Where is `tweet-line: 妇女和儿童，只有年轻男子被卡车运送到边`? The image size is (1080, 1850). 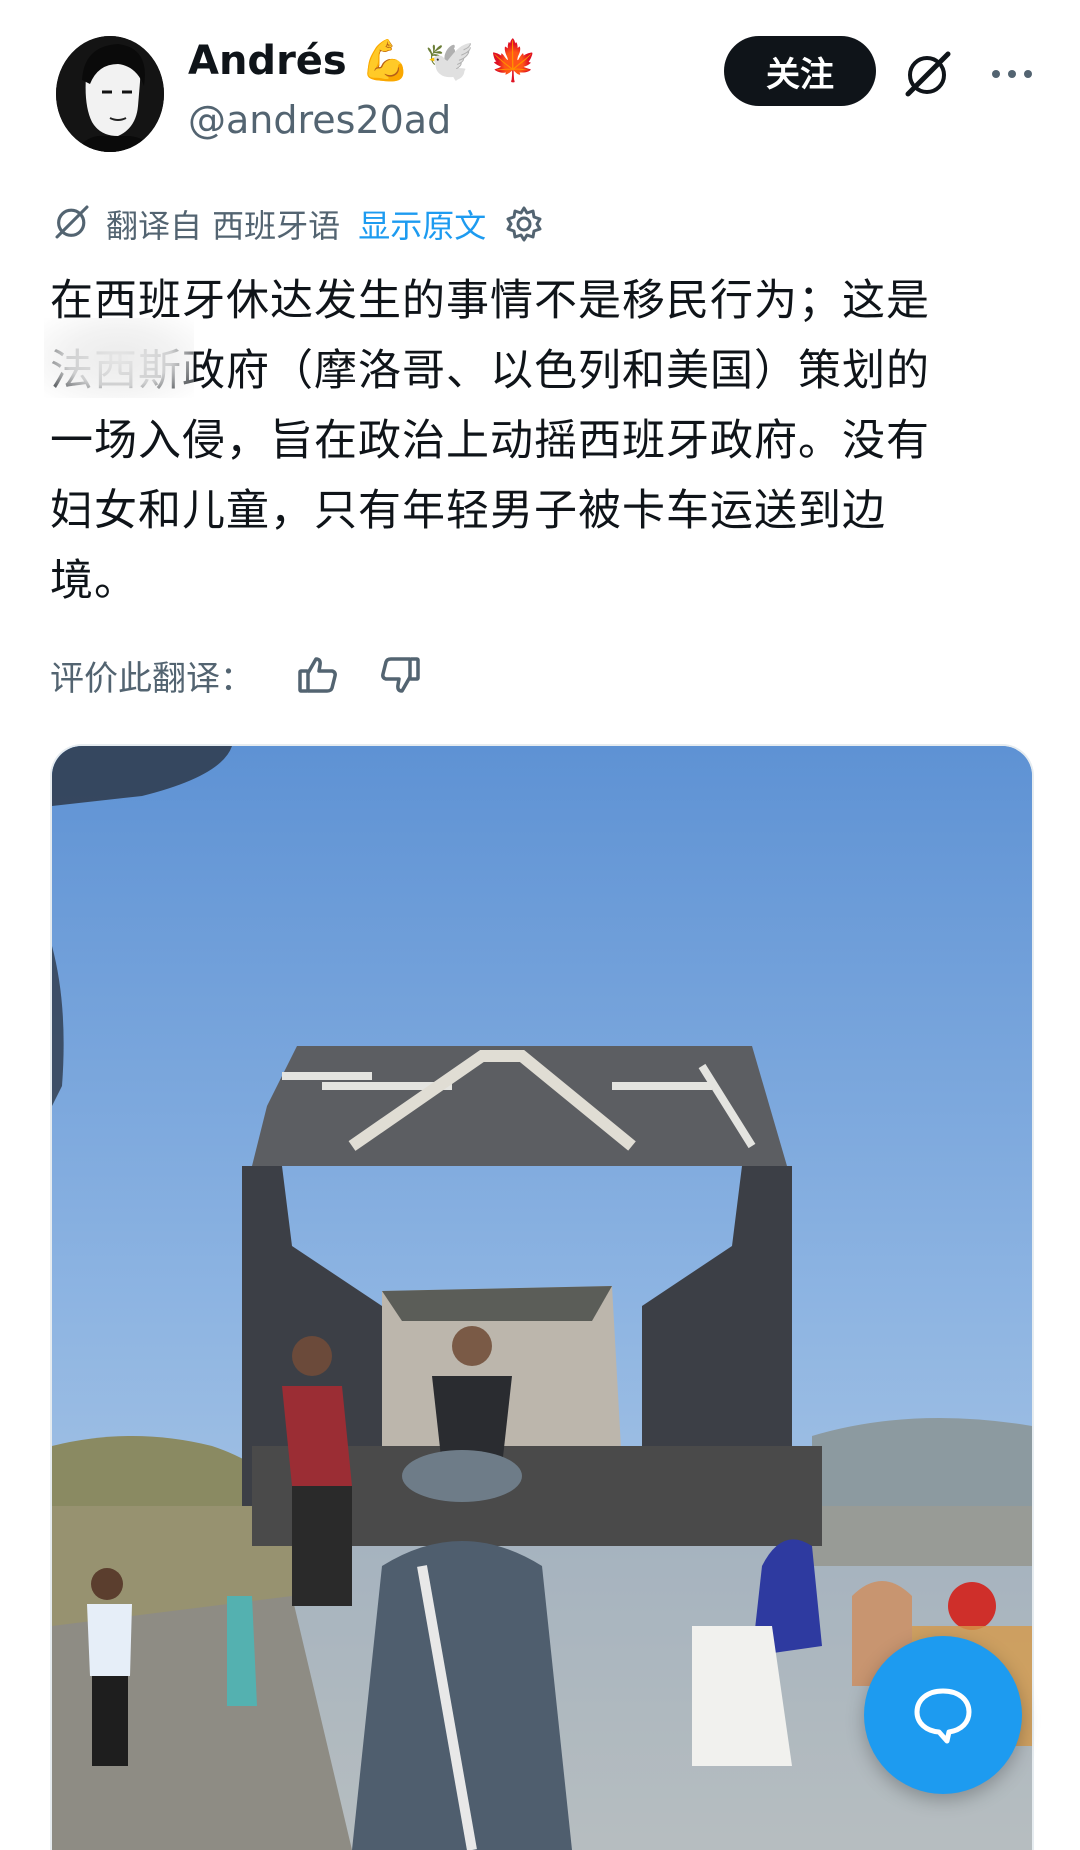
tweet-line: 妇女和儿童，只有年轻男子被卡车运送到边 is located at coordinates (468, 511).